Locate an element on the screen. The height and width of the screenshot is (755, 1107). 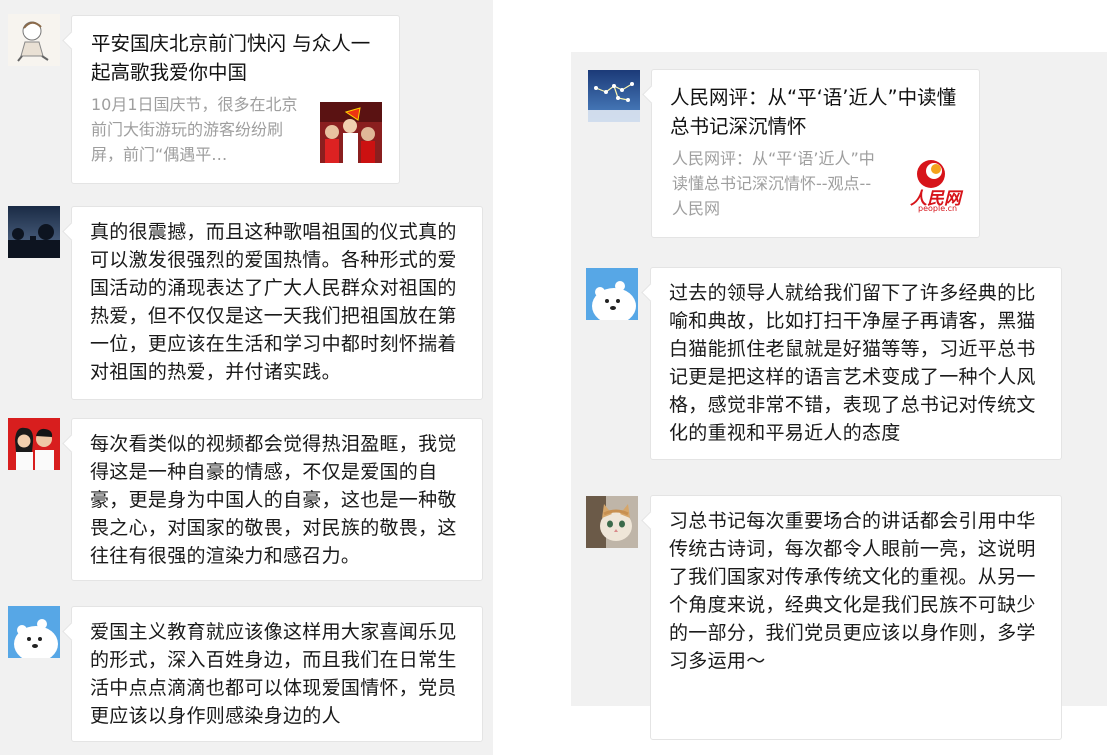
share-thumbnail is located at coordinates (351, 132).